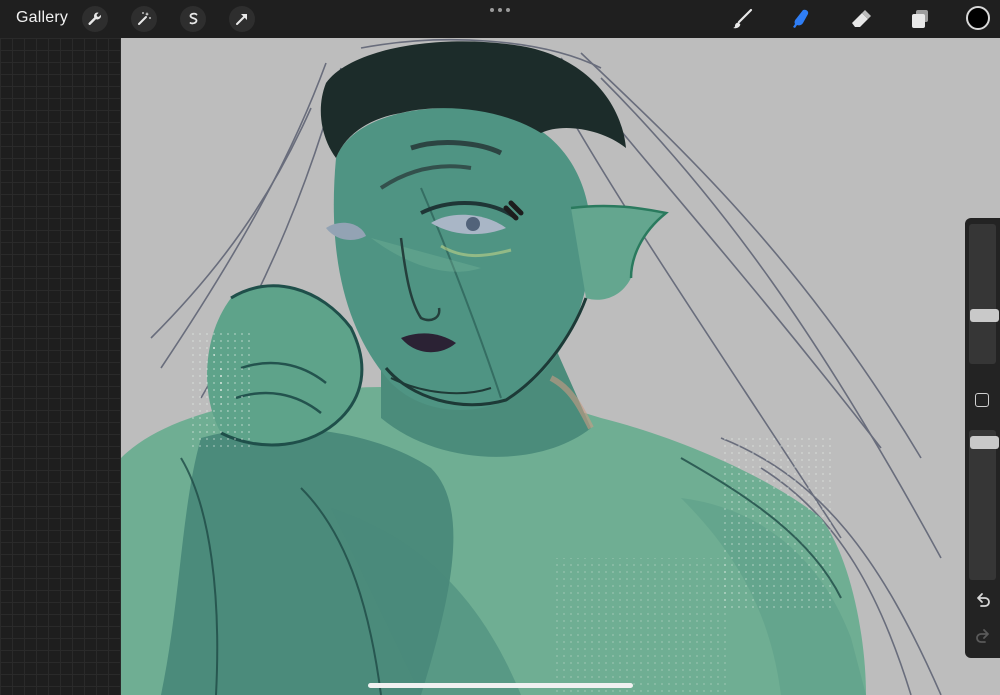 This screenshot has height=695, width=1000. I want to click on opacity-handle, so click(984, 442).